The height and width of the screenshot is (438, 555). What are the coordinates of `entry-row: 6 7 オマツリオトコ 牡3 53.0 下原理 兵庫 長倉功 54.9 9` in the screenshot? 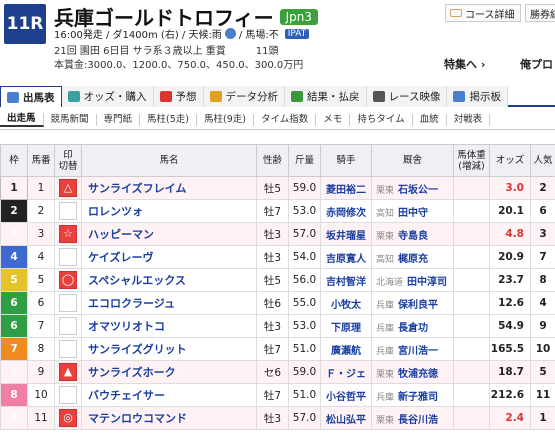 It's located at (277, 326).